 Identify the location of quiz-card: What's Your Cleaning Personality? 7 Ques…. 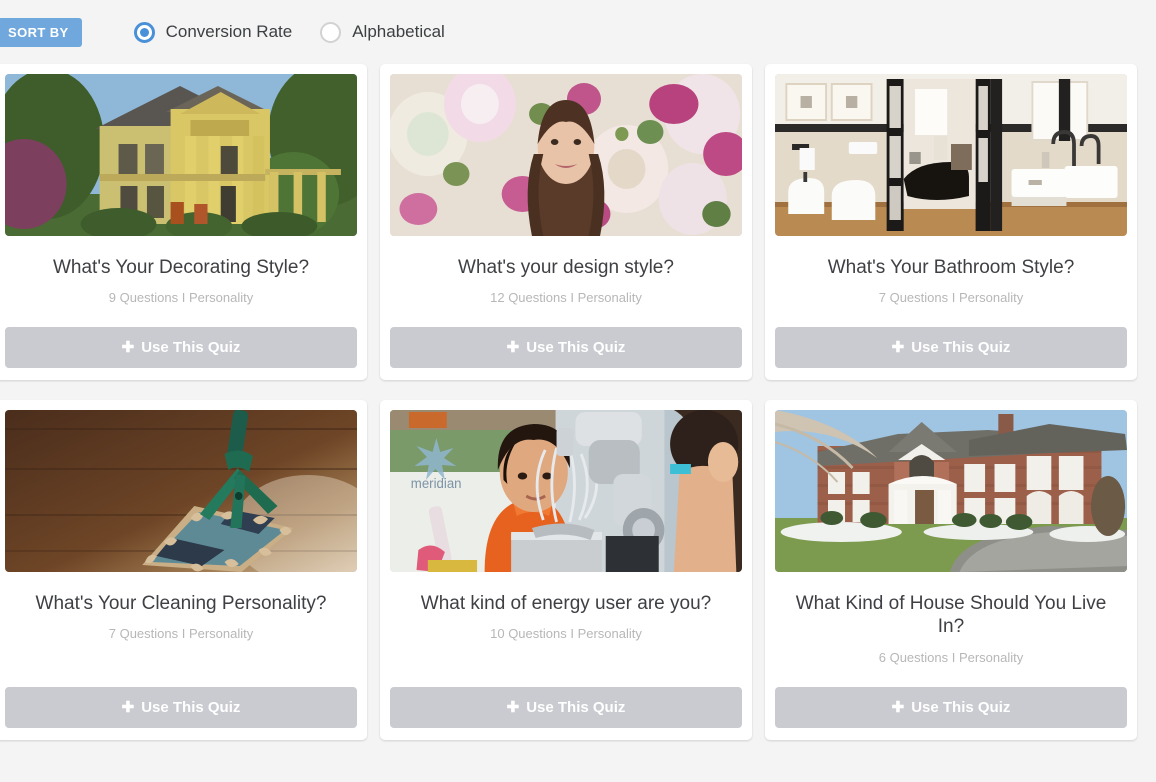
(183, 570).